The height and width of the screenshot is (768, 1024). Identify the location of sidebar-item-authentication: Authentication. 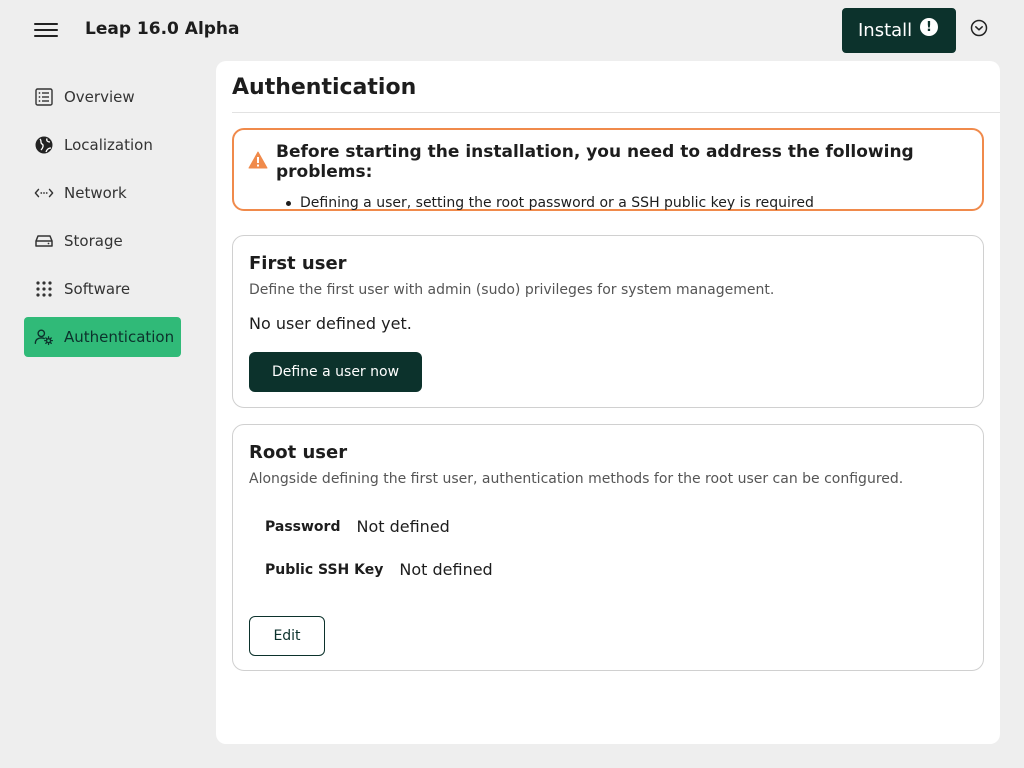
(102, 337).